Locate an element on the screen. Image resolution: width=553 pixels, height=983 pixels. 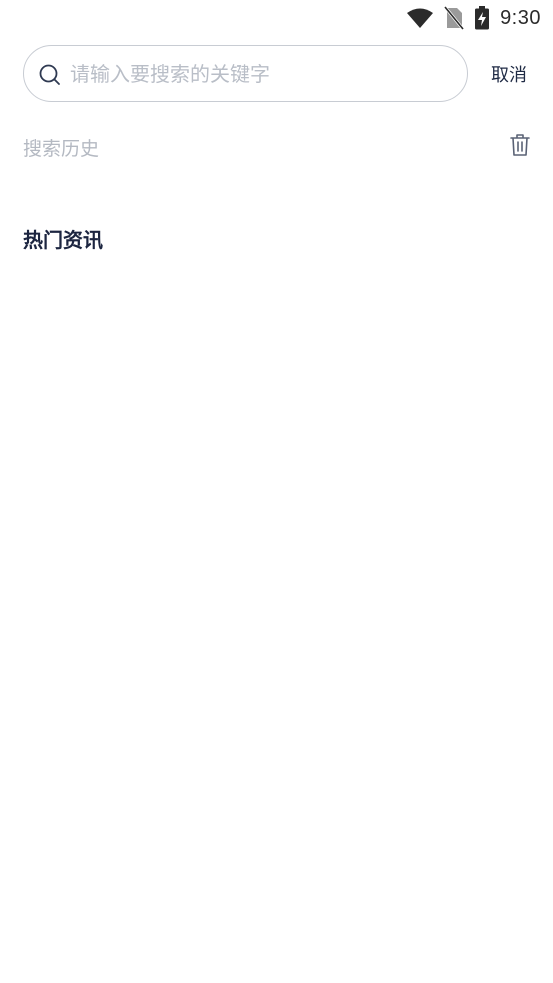
search-box is located at coordinates (245, 73).